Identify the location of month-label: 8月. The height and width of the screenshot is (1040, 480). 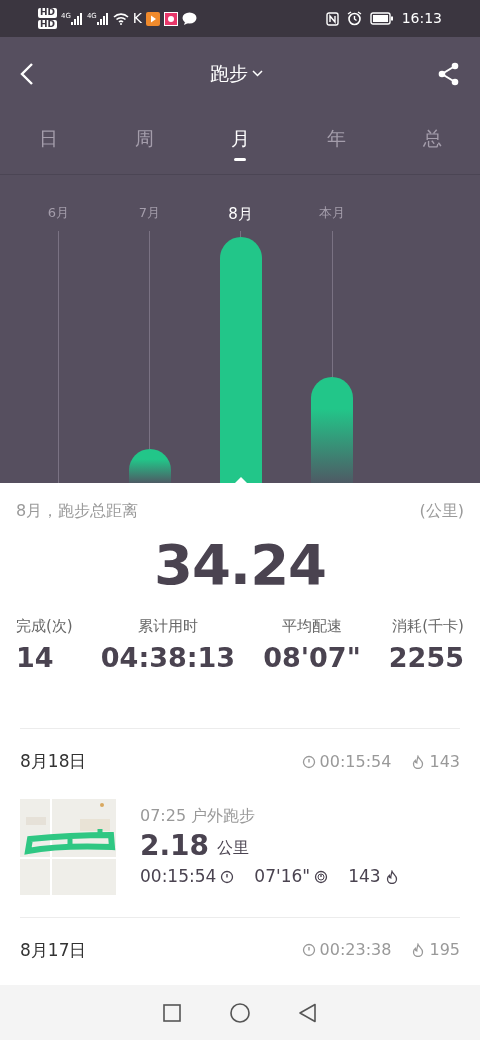
(240, 213).